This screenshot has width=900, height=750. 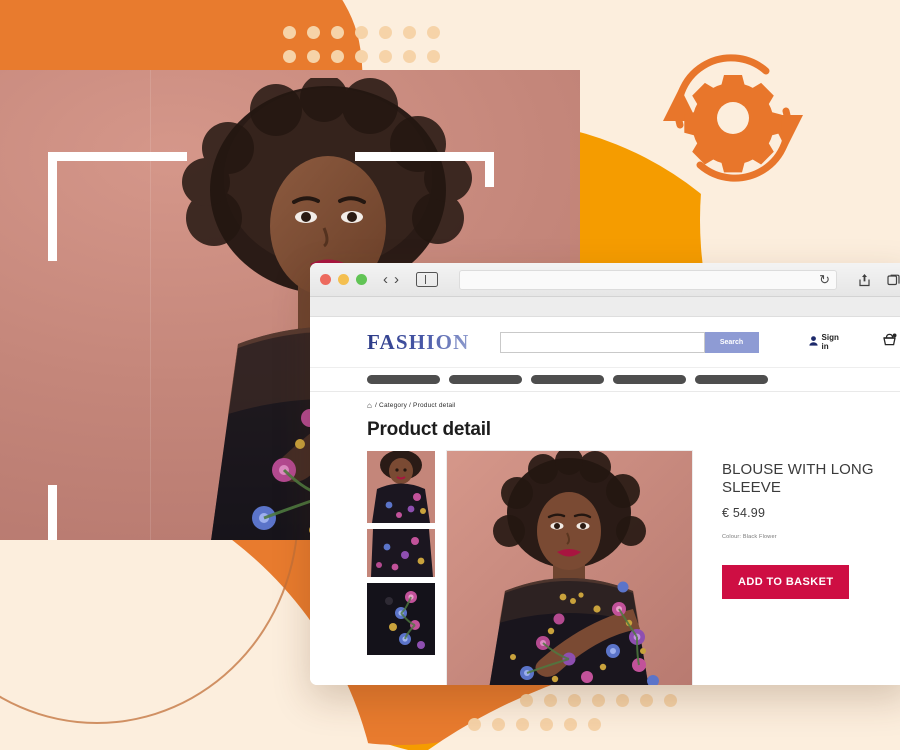 I want to click on user-icon, so click(x=813, y=342).